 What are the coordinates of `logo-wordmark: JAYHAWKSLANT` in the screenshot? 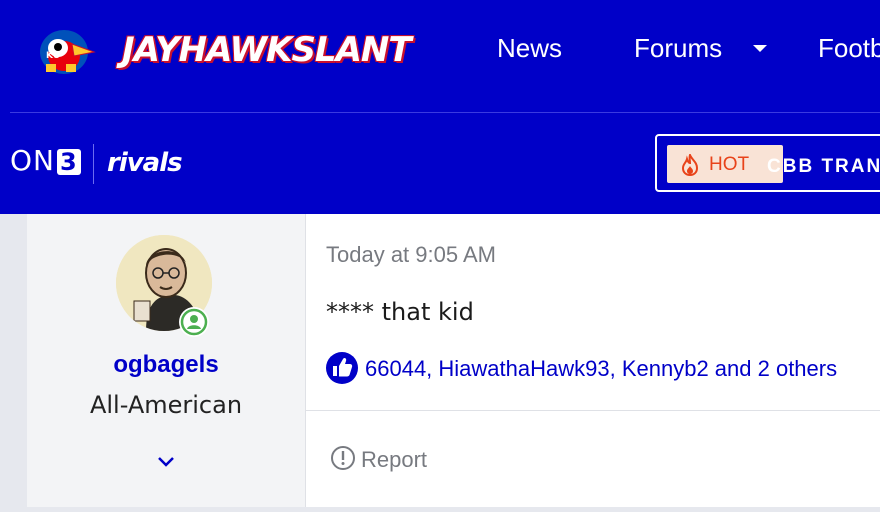 It's located at (267, 50).